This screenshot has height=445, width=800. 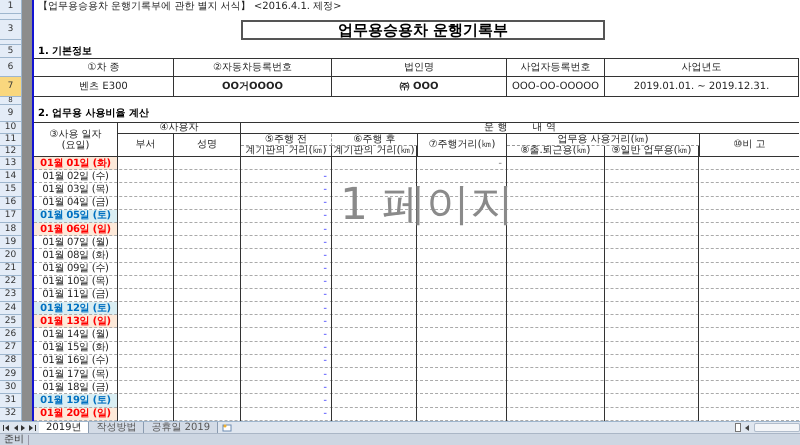 I want to click on row-header: 14, so click(x=11, y=177).